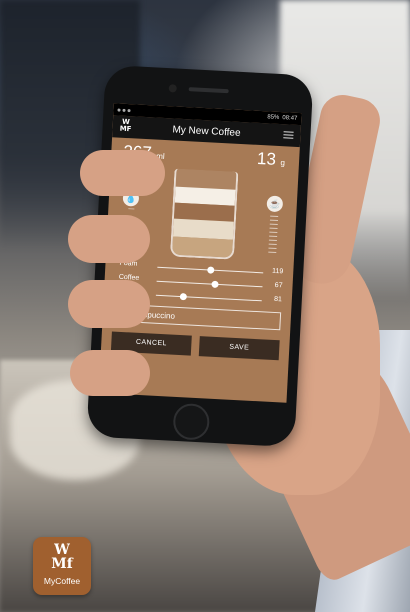 The height and width of the screenshot is (612, 410). I want to click on mycoffee-app-badge: W Mf MyCoffee, so click(62, 566).